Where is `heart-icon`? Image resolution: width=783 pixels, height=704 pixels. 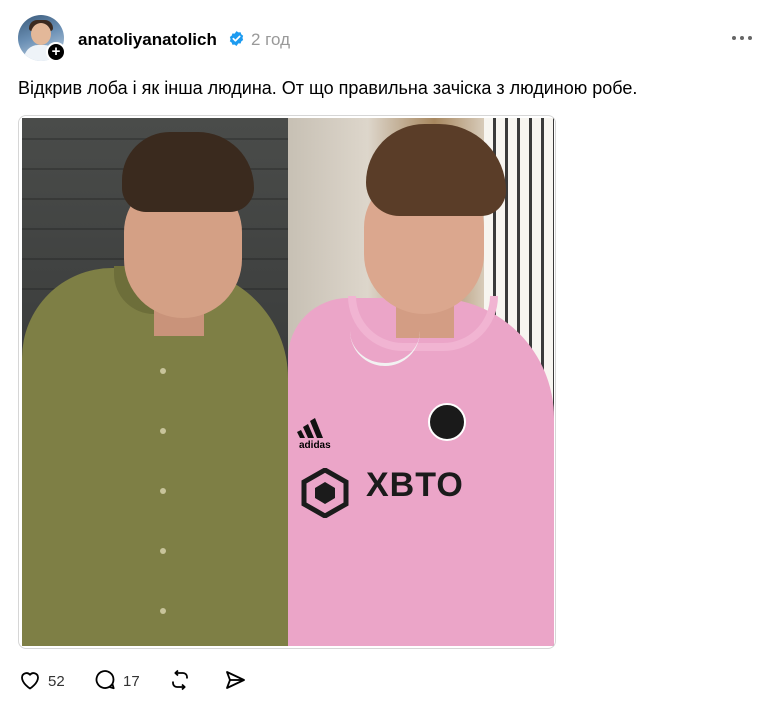 heart-icon is located at coordinates (30, 681).